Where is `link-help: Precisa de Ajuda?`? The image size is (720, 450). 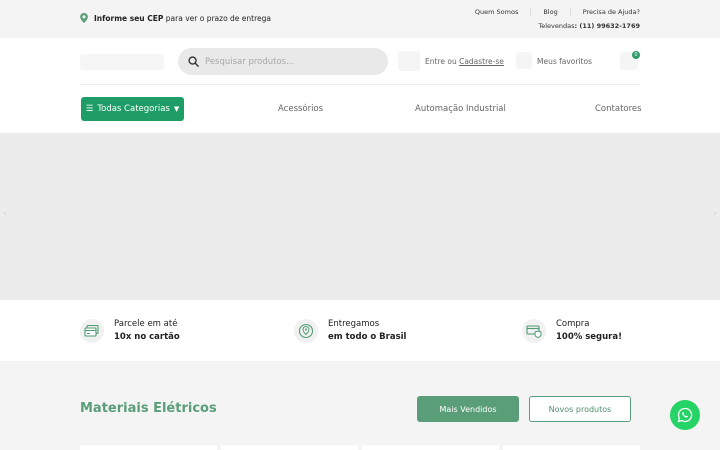 link-help: Precisa de Ajuda? is located at coordinates (604, 12).